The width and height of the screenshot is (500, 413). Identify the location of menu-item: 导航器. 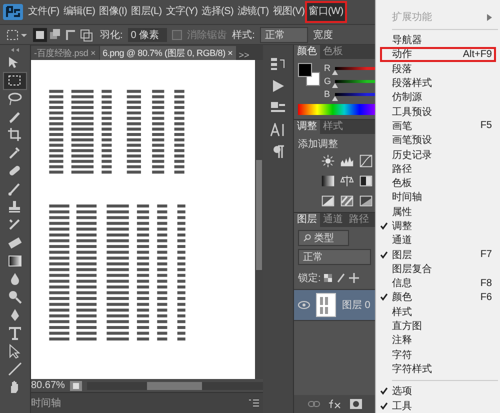
(438, 40).